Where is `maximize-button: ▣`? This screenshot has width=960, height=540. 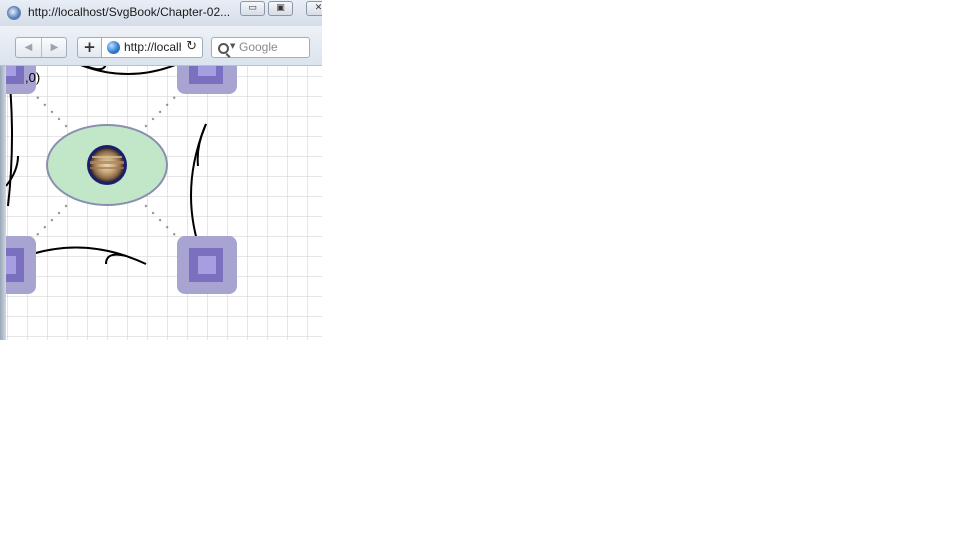
maximize-button: ▣ is located at coordinates (280, 8).